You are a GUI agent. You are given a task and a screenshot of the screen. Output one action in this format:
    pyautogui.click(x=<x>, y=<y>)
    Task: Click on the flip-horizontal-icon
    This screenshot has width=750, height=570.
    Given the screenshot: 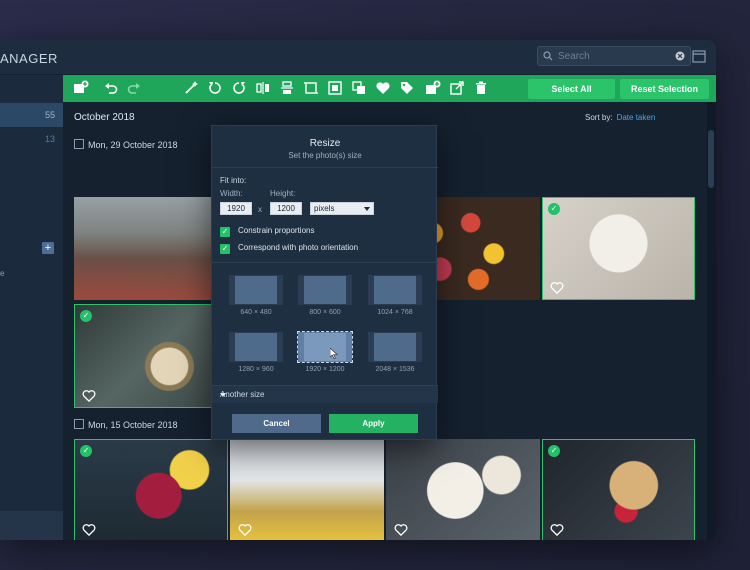 What is the action you would take?
    pyautogui.click(x=263, y=88)
    